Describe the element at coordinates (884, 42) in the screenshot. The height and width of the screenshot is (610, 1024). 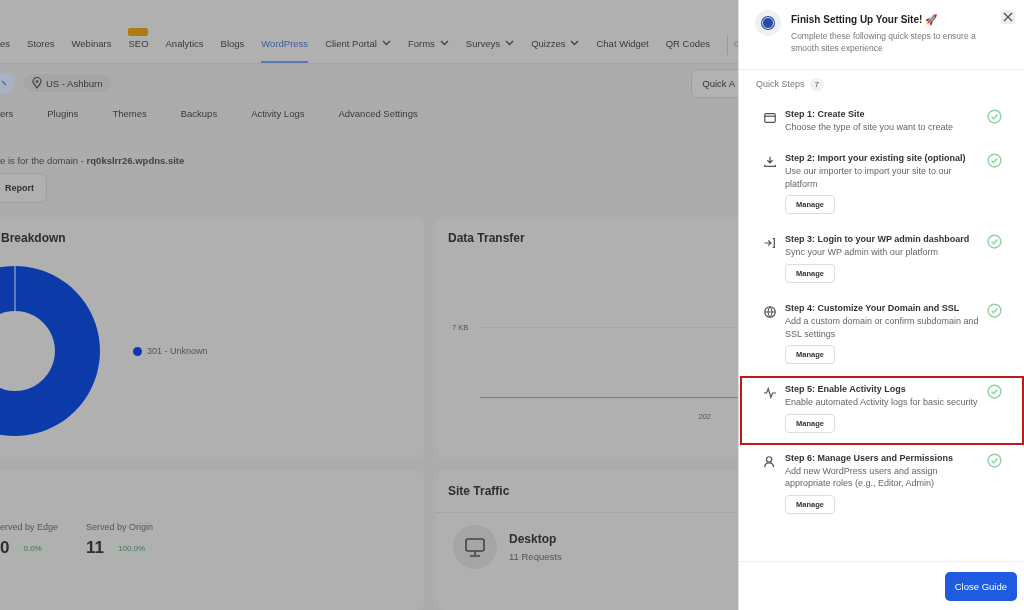
I see `guide-subtitle: Complete these following quick steps to ensure a smooth sites experience` at that location.